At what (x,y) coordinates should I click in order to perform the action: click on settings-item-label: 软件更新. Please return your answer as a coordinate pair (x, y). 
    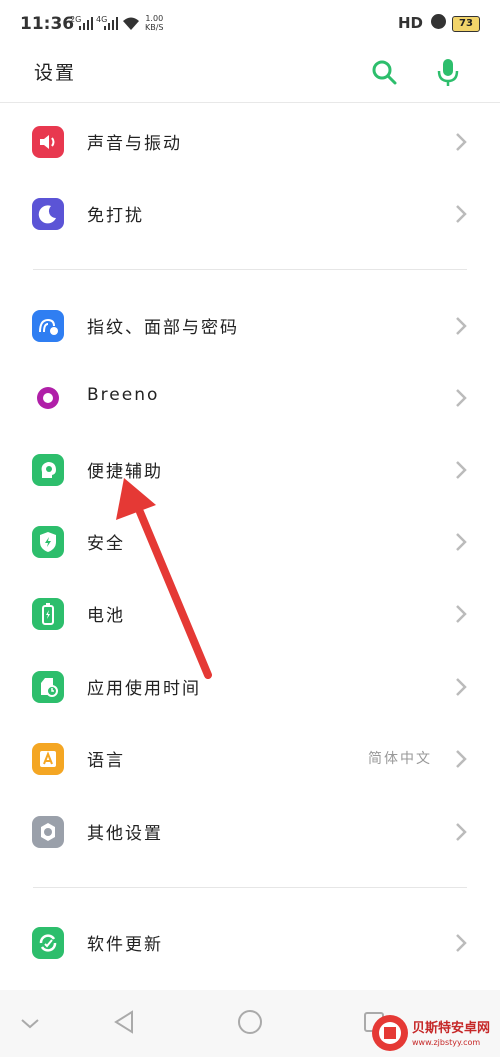
    Looking at the image, I should click on (125, 945).